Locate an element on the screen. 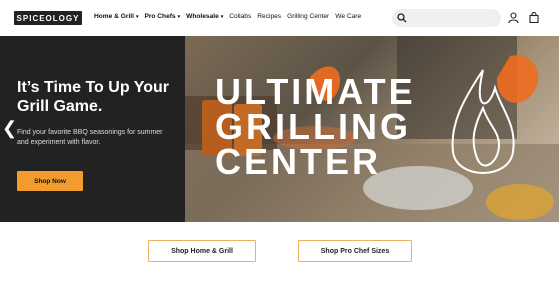  hero-banner-line-2: GRILLING is located at coordinates (313, 126).